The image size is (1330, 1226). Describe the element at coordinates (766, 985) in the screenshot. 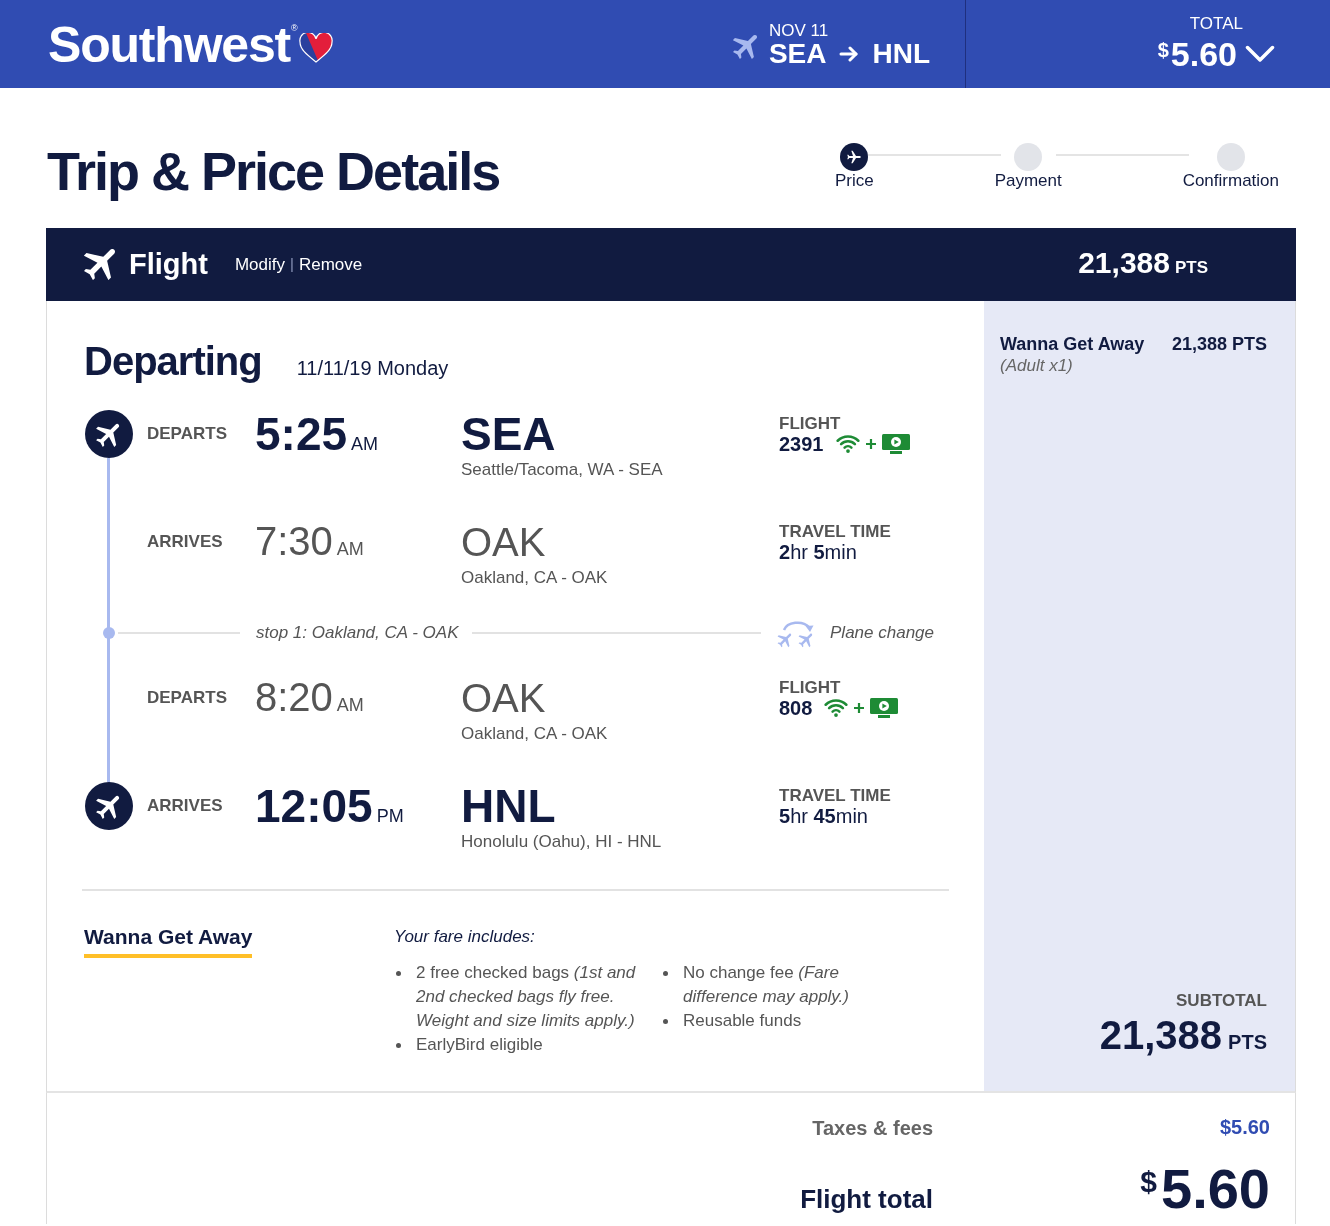

I see `fare-feature: No change fee (Fare difference may apply.)` at that location.